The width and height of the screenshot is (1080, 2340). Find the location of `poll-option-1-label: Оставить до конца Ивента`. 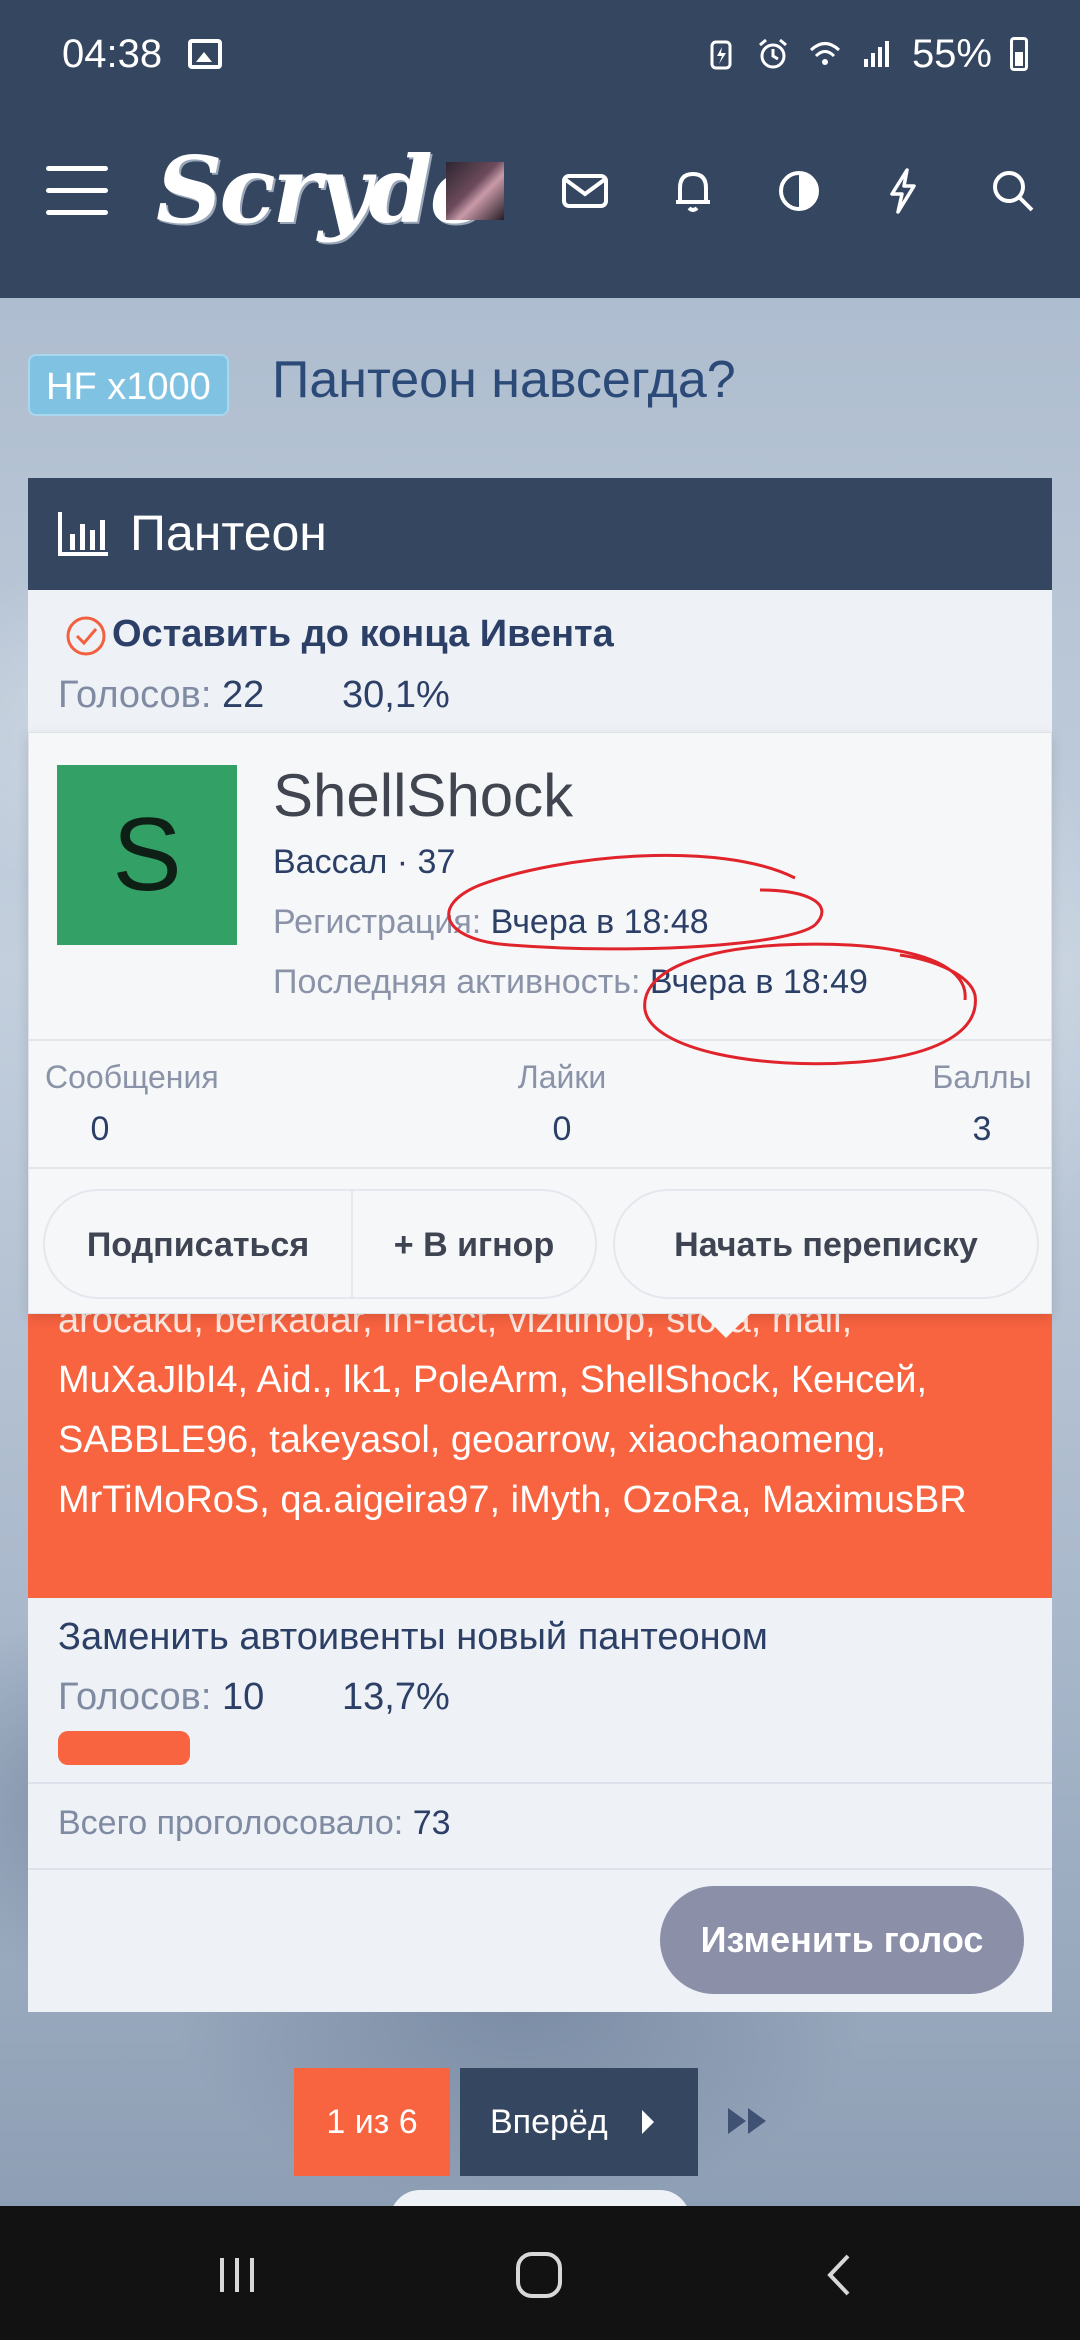

poll-option-1-label: Оставить до конца Ивента is located at coordinates (363, 634).